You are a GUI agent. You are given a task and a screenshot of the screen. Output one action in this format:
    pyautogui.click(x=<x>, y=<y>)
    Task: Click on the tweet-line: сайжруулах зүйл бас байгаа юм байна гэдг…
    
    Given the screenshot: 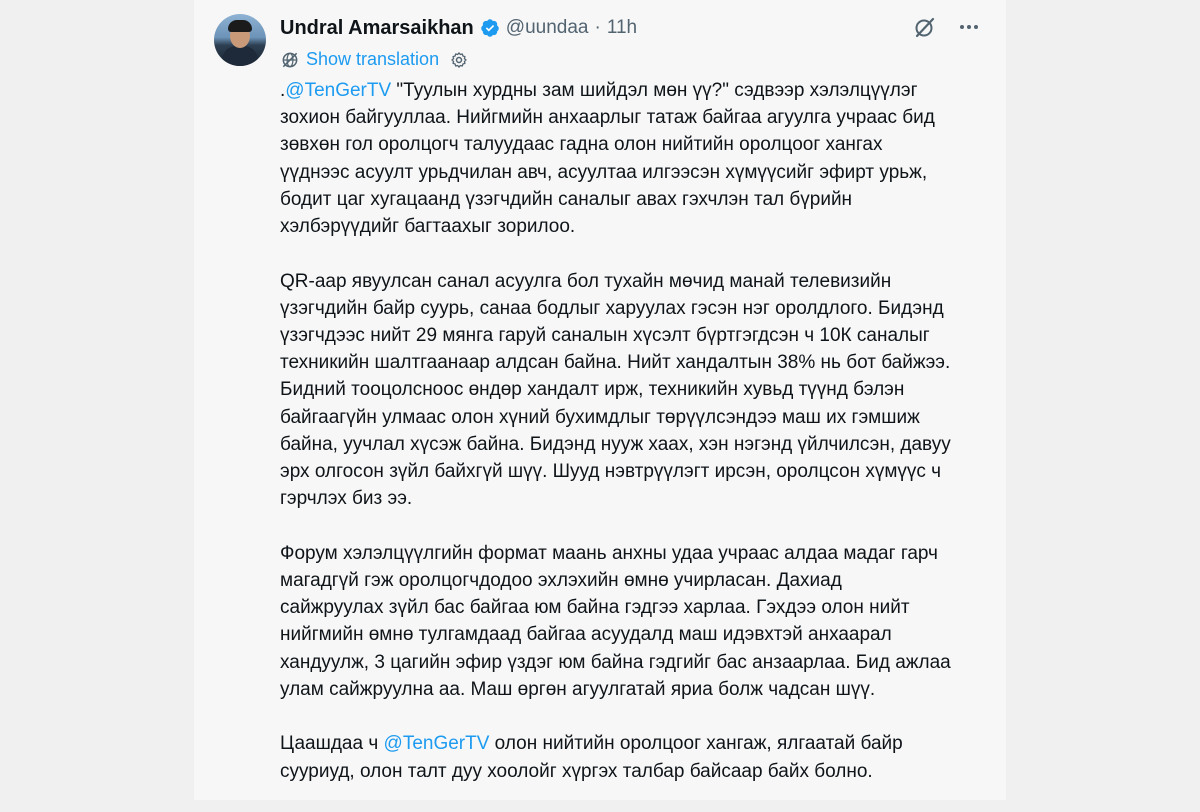 What is the action you would take?
    pyautogui.click(x=630, y=607)
    